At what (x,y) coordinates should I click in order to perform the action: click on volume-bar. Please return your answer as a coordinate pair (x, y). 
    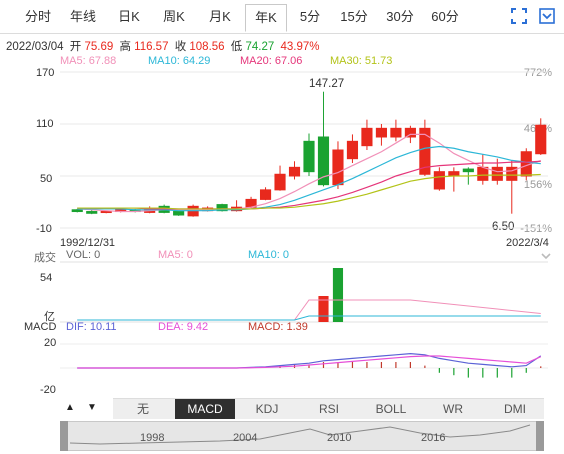
    Looking at the image, I should click on (338, 295).